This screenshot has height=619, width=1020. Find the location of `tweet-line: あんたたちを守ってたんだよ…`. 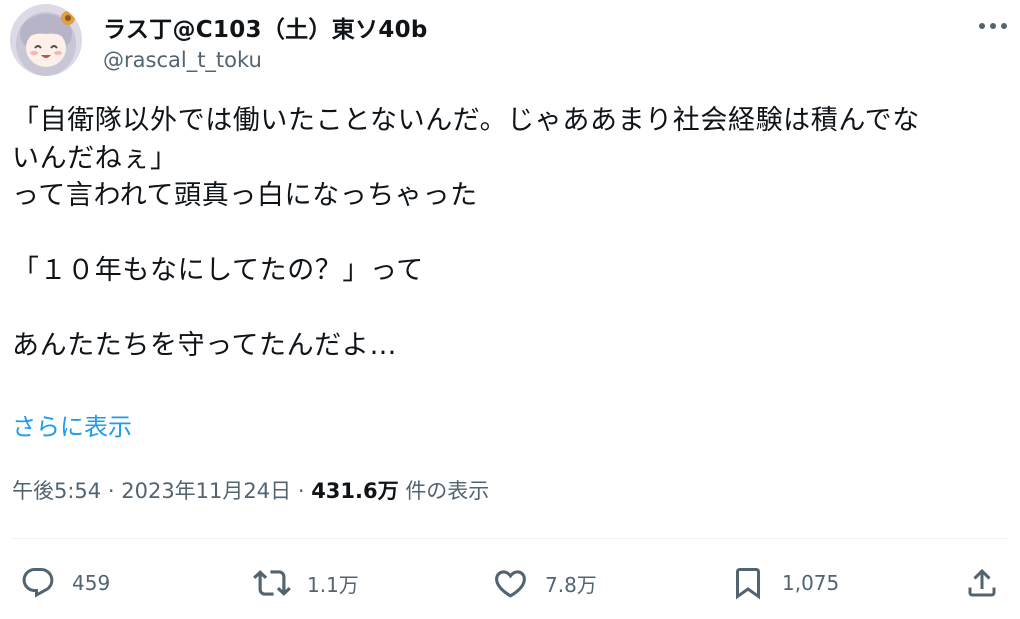

tweet-line: あんたたちを守ってたんだよ… is located at coordinates (205, 345).